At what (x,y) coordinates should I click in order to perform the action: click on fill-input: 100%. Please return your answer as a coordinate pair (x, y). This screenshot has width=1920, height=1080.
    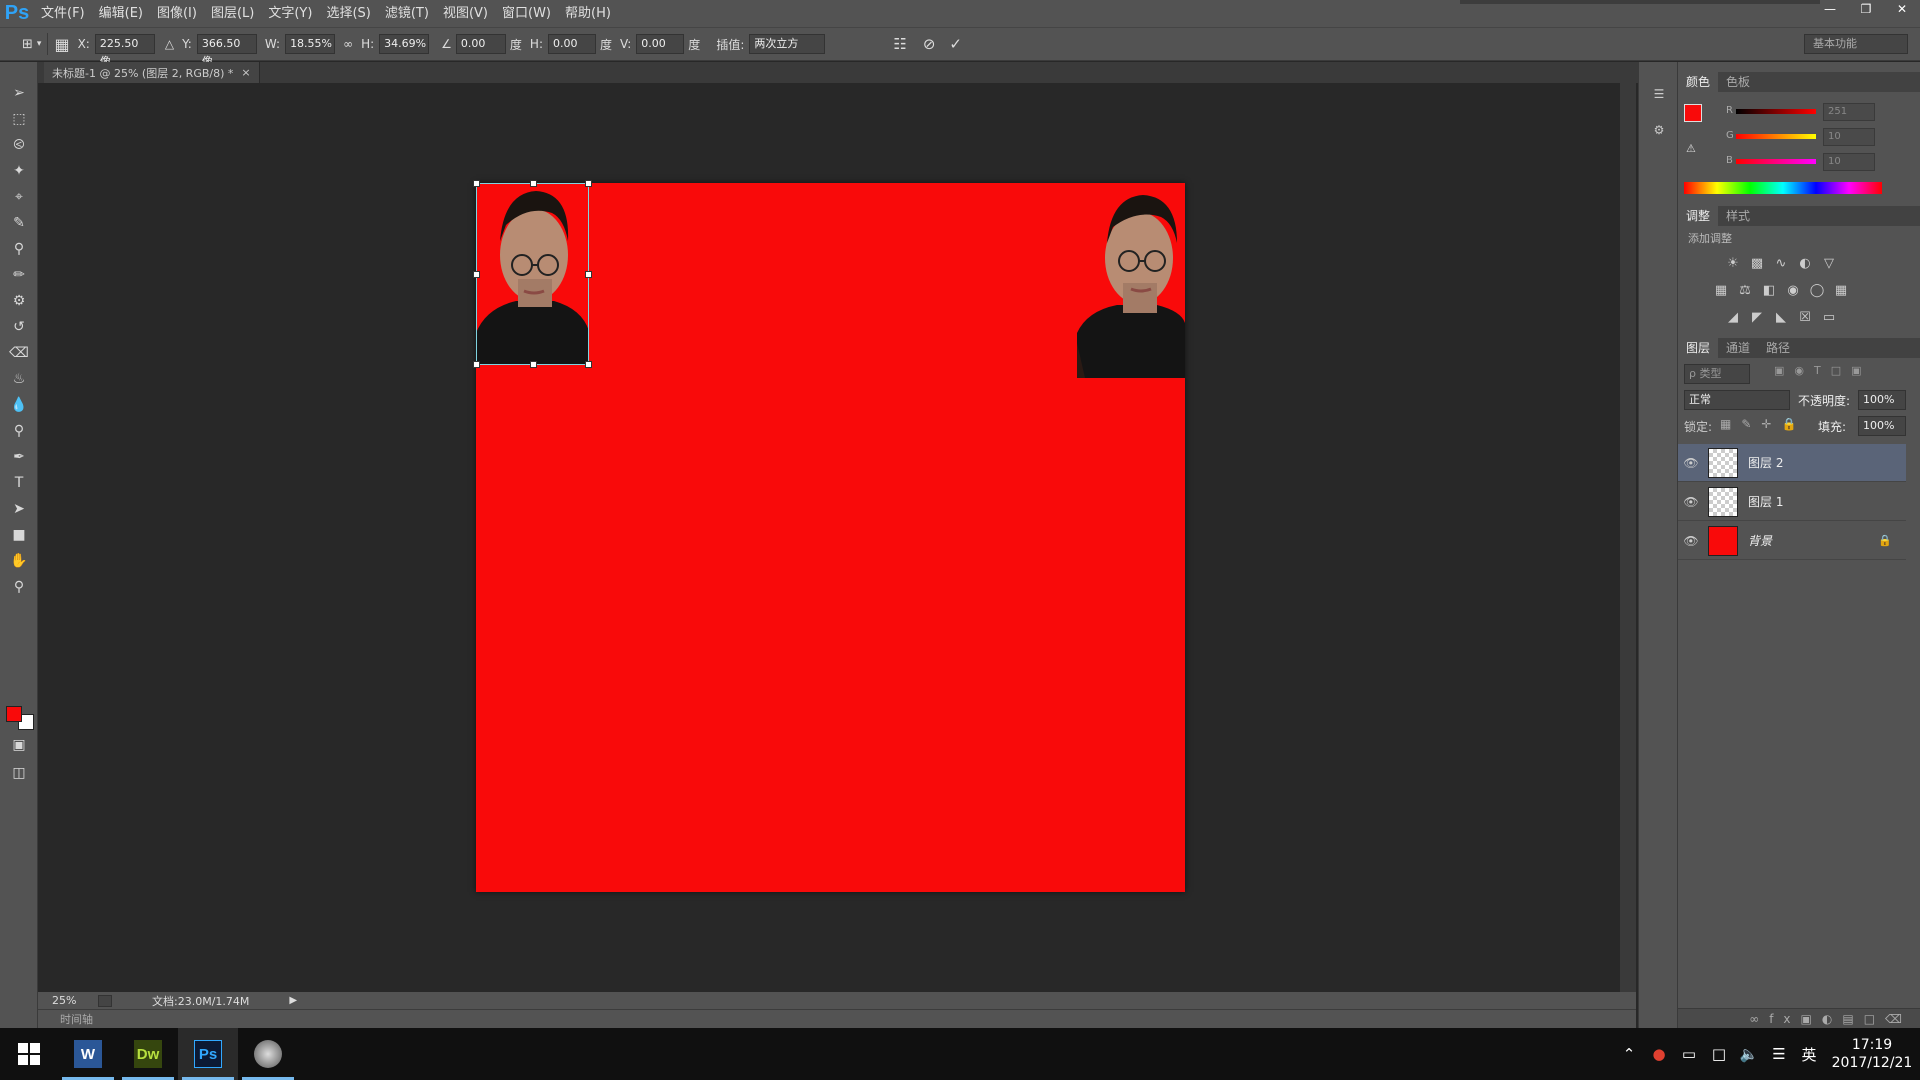
    Looking at the image, I should click on (1882, 426).